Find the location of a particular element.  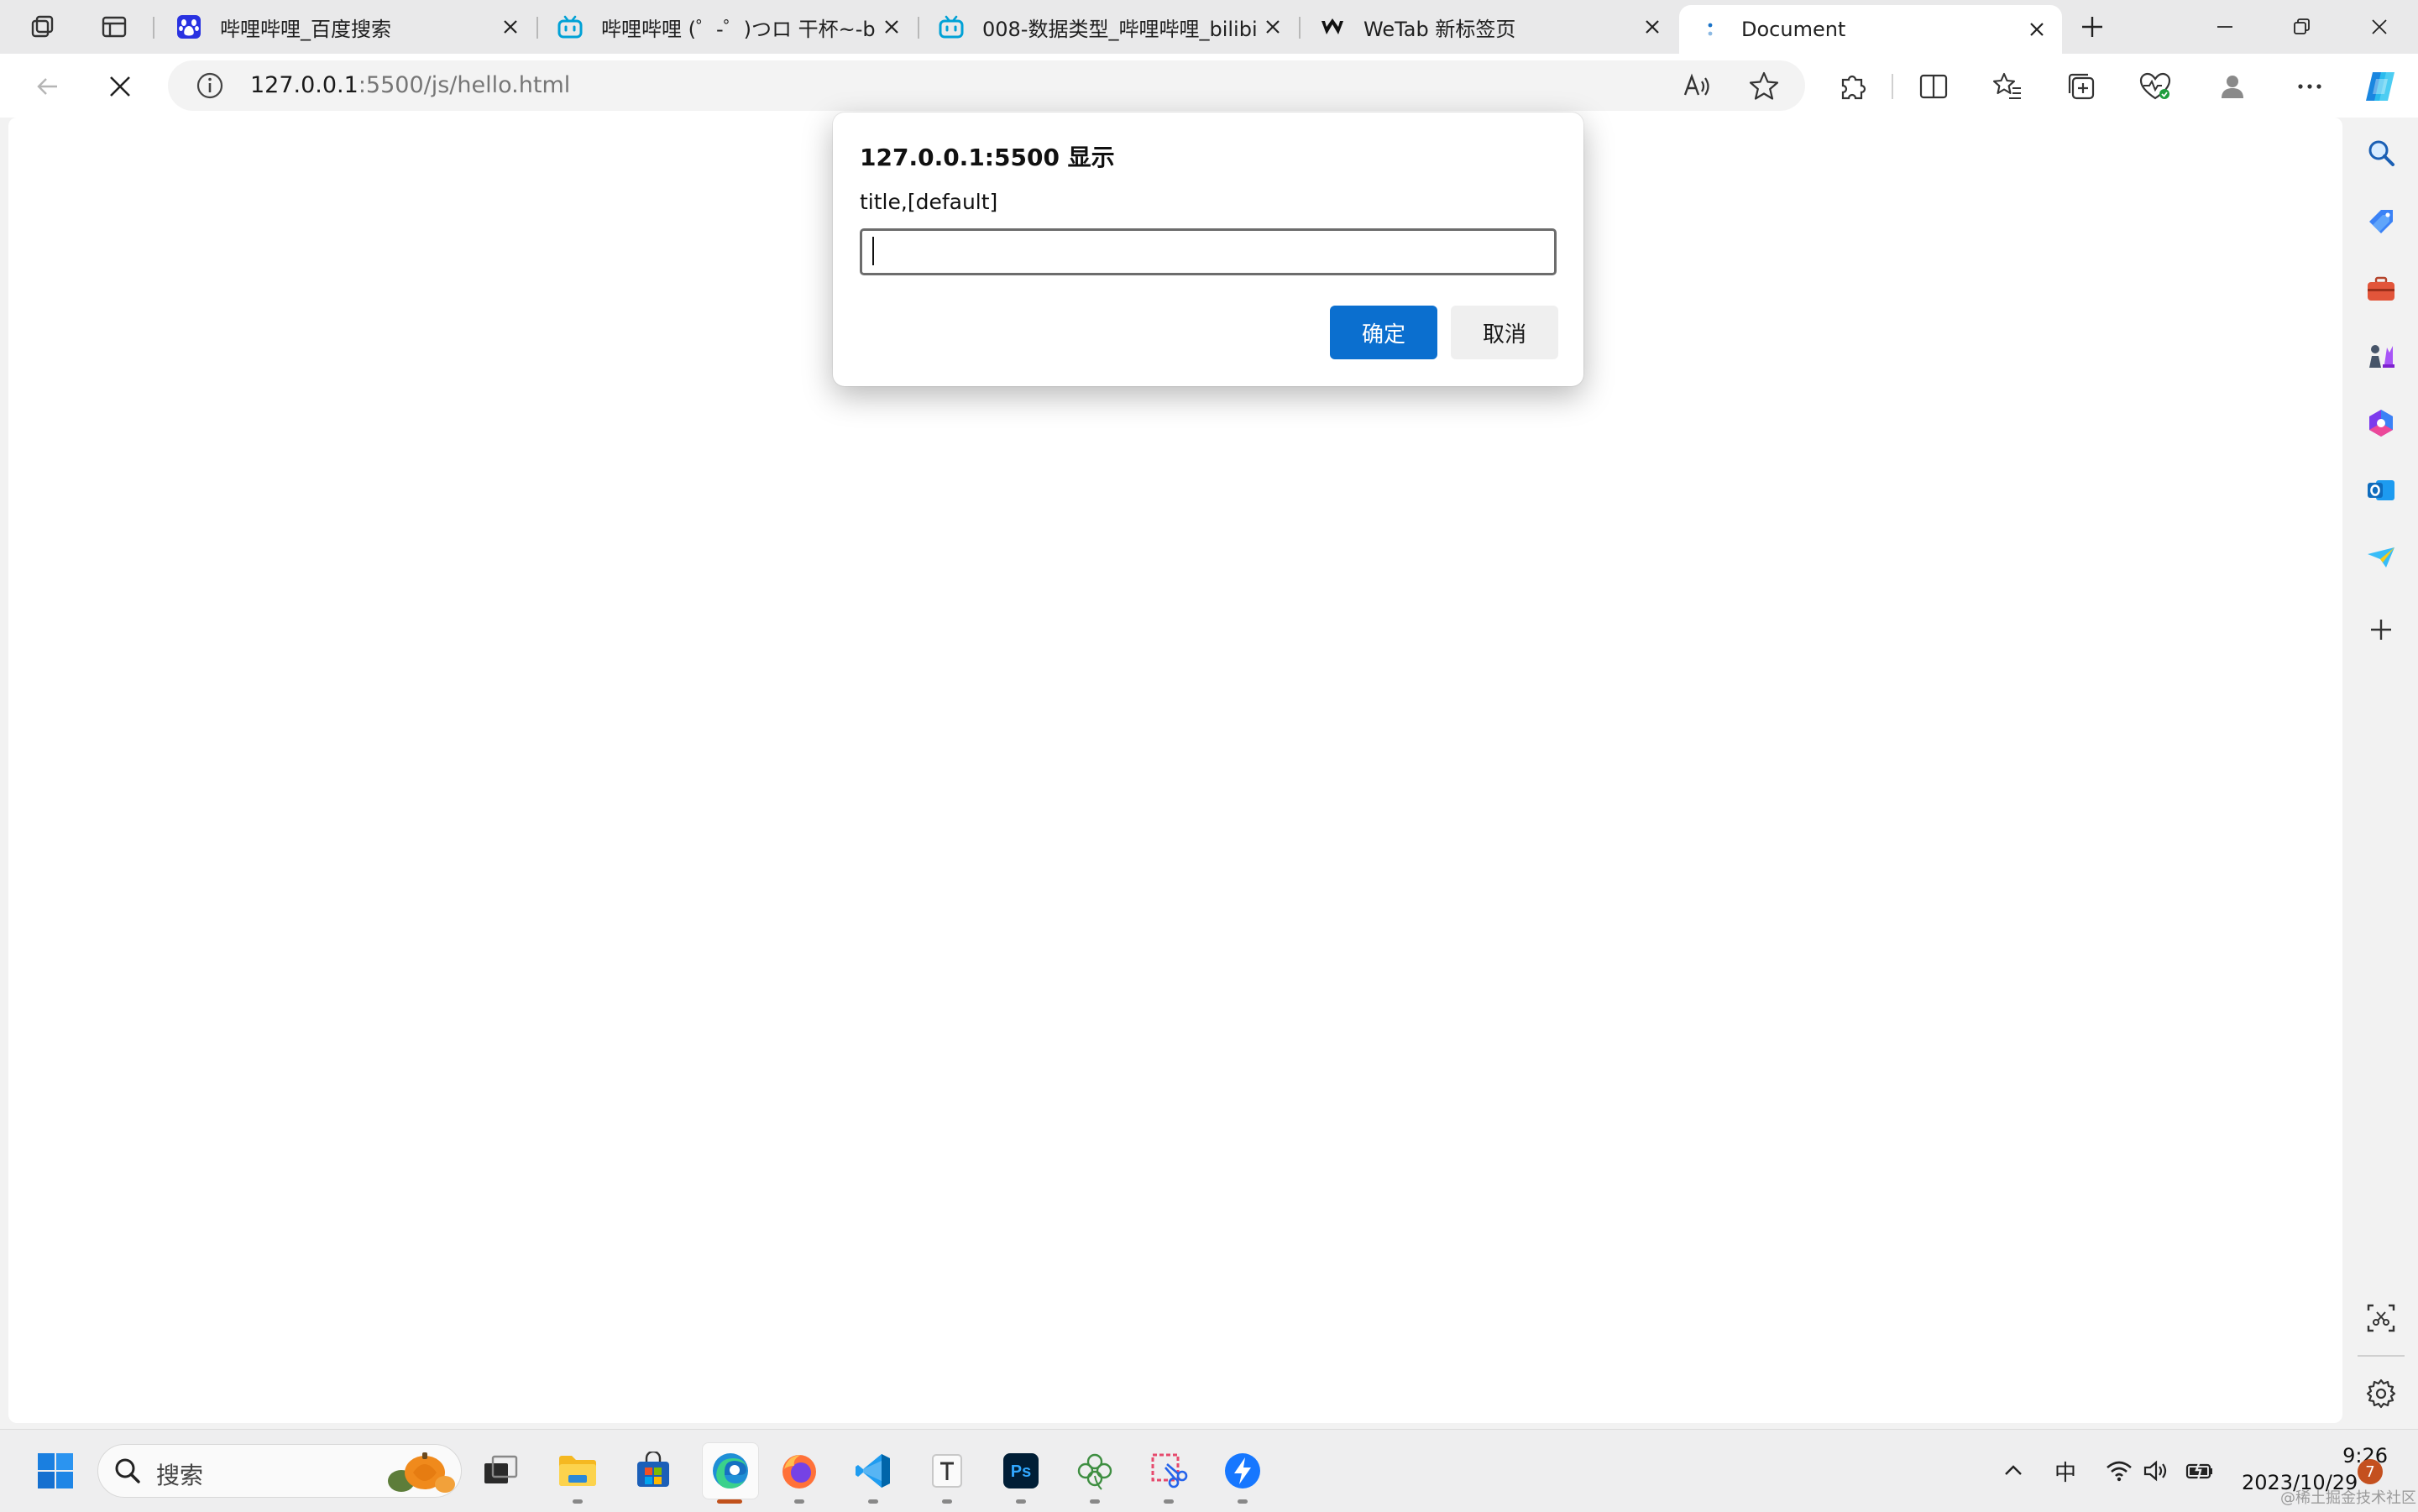

edge-sidebar is located at coordinates (2382, 773).